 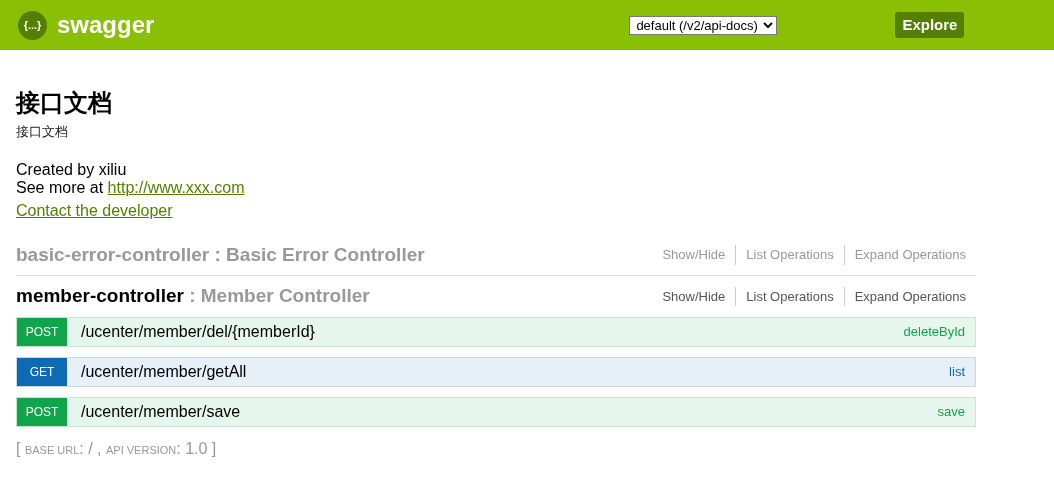 I want to click on operation-summary: list, so click(x=957, y=371).